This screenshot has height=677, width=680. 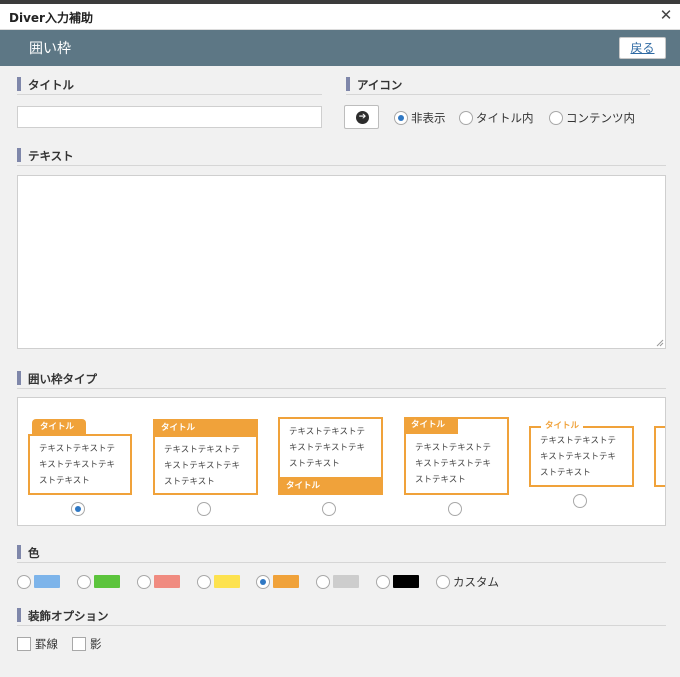 I want to click on title-section-header: タイトル, so click(x=169, y=85).